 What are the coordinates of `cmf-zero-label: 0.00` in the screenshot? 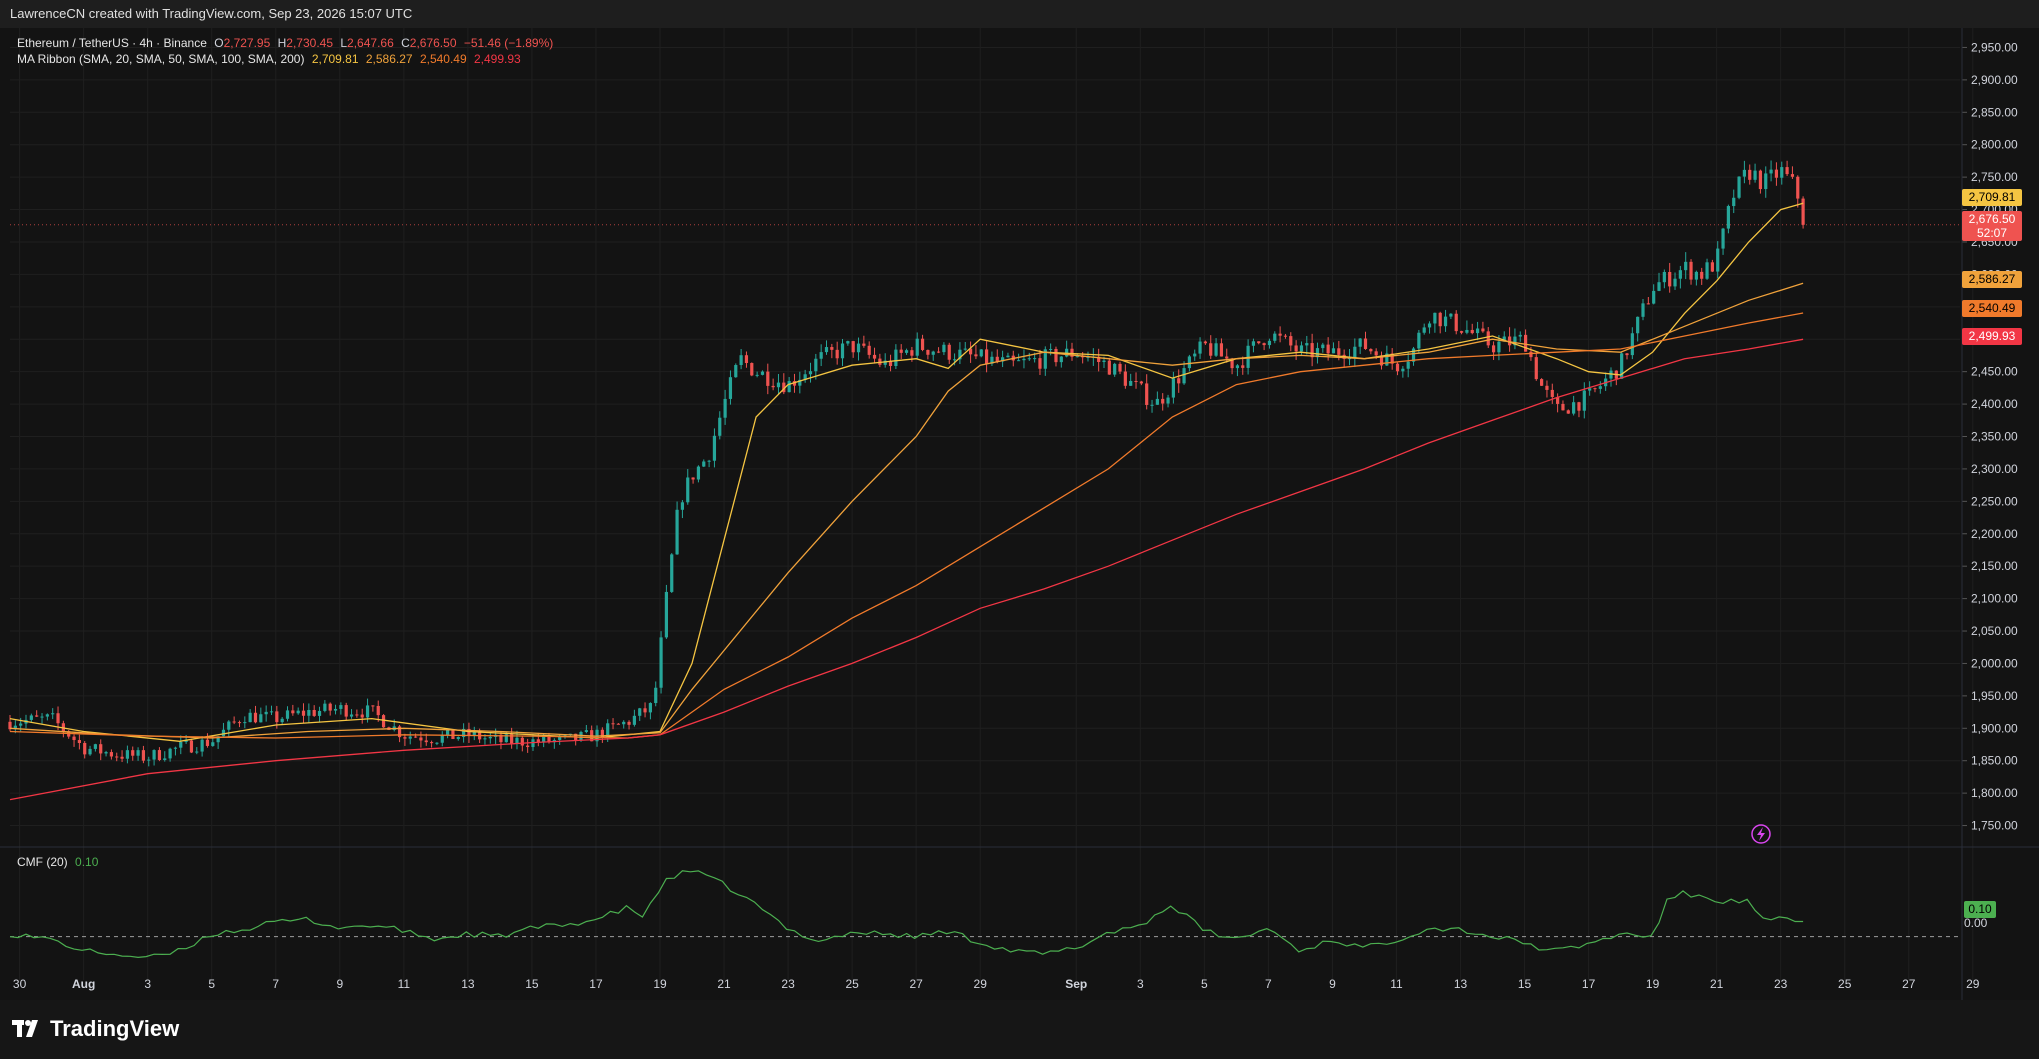 It's located at (1976, 923).